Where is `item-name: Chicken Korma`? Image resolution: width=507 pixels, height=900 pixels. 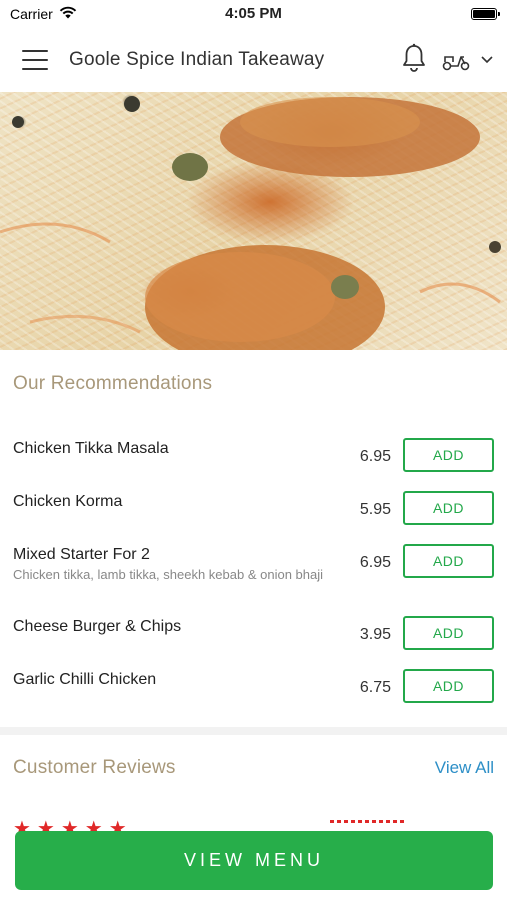 item-name: Chicken Korma is located at coordinates (68, 501).